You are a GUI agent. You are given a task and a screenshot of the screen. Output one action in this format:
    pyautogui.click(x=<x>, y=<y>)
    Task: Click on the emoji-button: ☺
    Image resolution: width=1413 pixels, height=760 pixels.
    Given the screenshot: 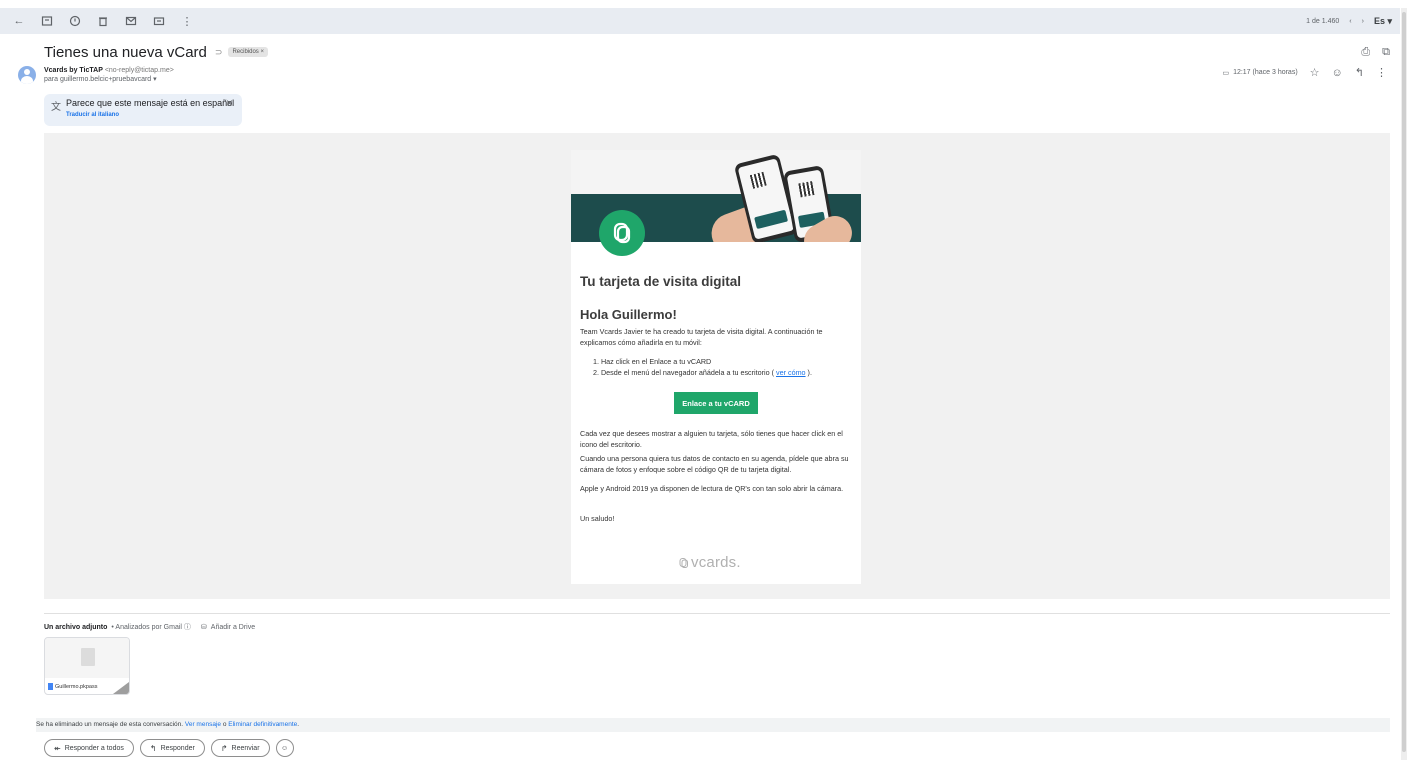 What is the action you would take?
    pyautogui.click(x=284, y=748)
    